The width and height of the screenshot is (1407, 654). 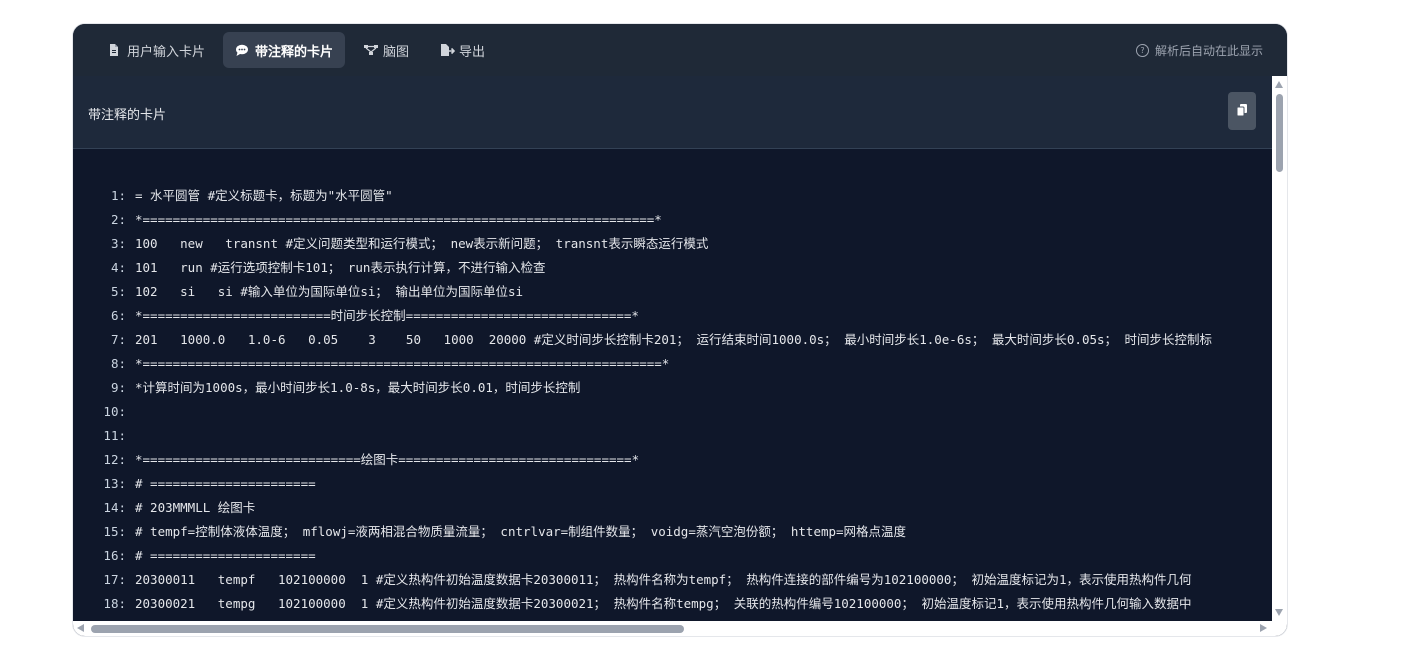 What do you see at coordinates (1263, 628) in the screenshot?
I see `scroll-right-arrow-icon` at bounding box center [1263, 628].